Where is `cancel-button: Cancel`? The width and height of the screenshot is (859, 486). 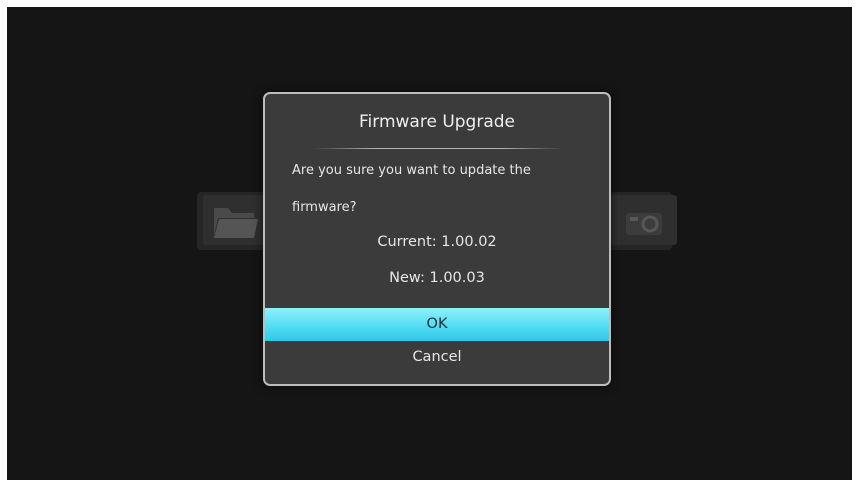 cancel-button: Cancel is located at coordinates (437, 357).